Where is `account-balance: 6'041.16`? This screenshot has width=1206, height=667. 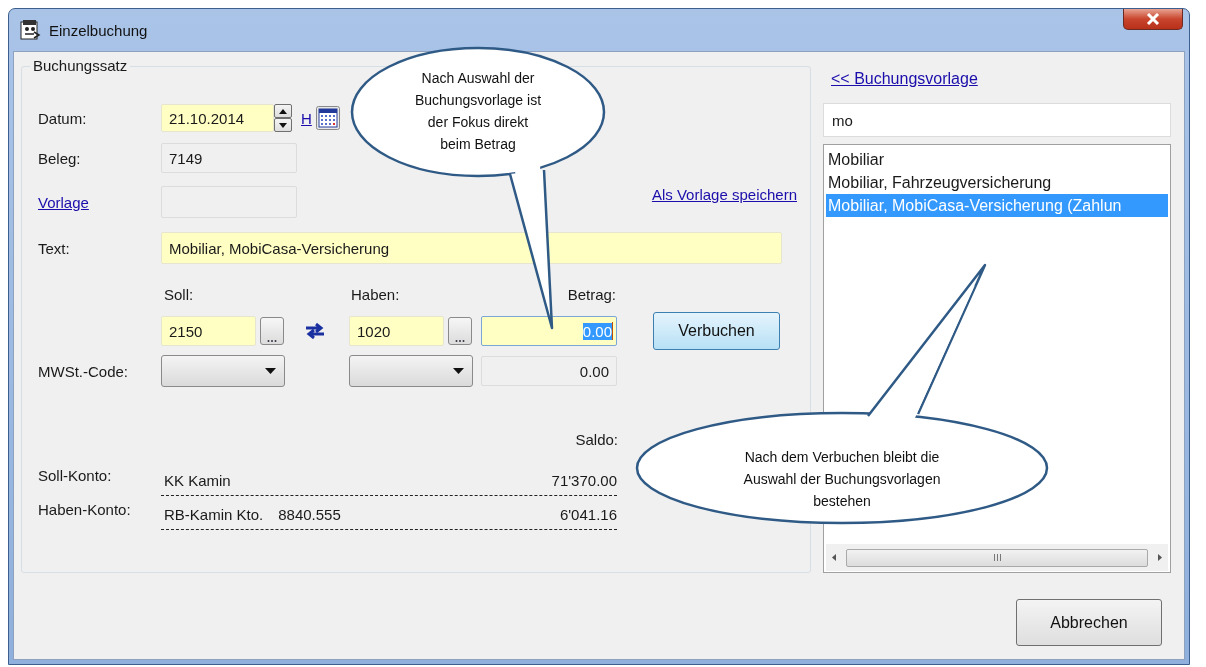
account-balance: 6'041.16 is located at coordinates (588, 514).